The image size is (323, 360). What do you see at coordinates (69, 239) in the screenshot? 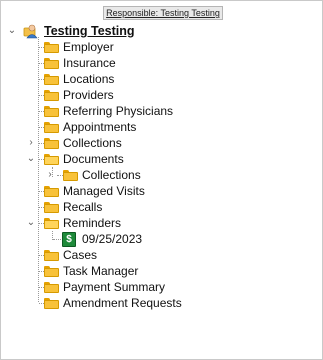
I see `dollar-icon: $` at bounding box center [69, 239].